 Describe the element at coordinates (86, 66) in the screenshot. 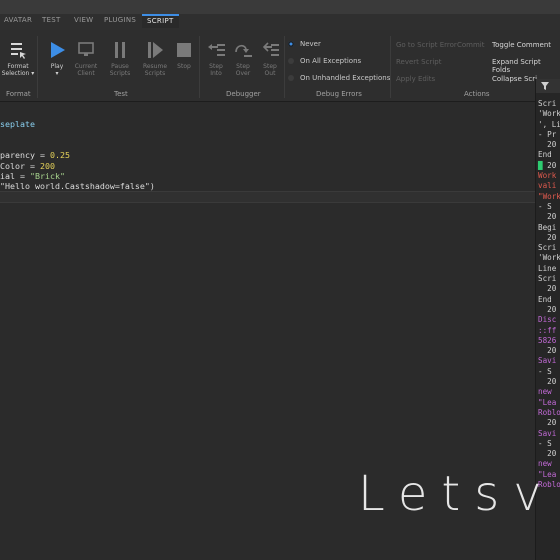

I see `current-label: Current` at that location.